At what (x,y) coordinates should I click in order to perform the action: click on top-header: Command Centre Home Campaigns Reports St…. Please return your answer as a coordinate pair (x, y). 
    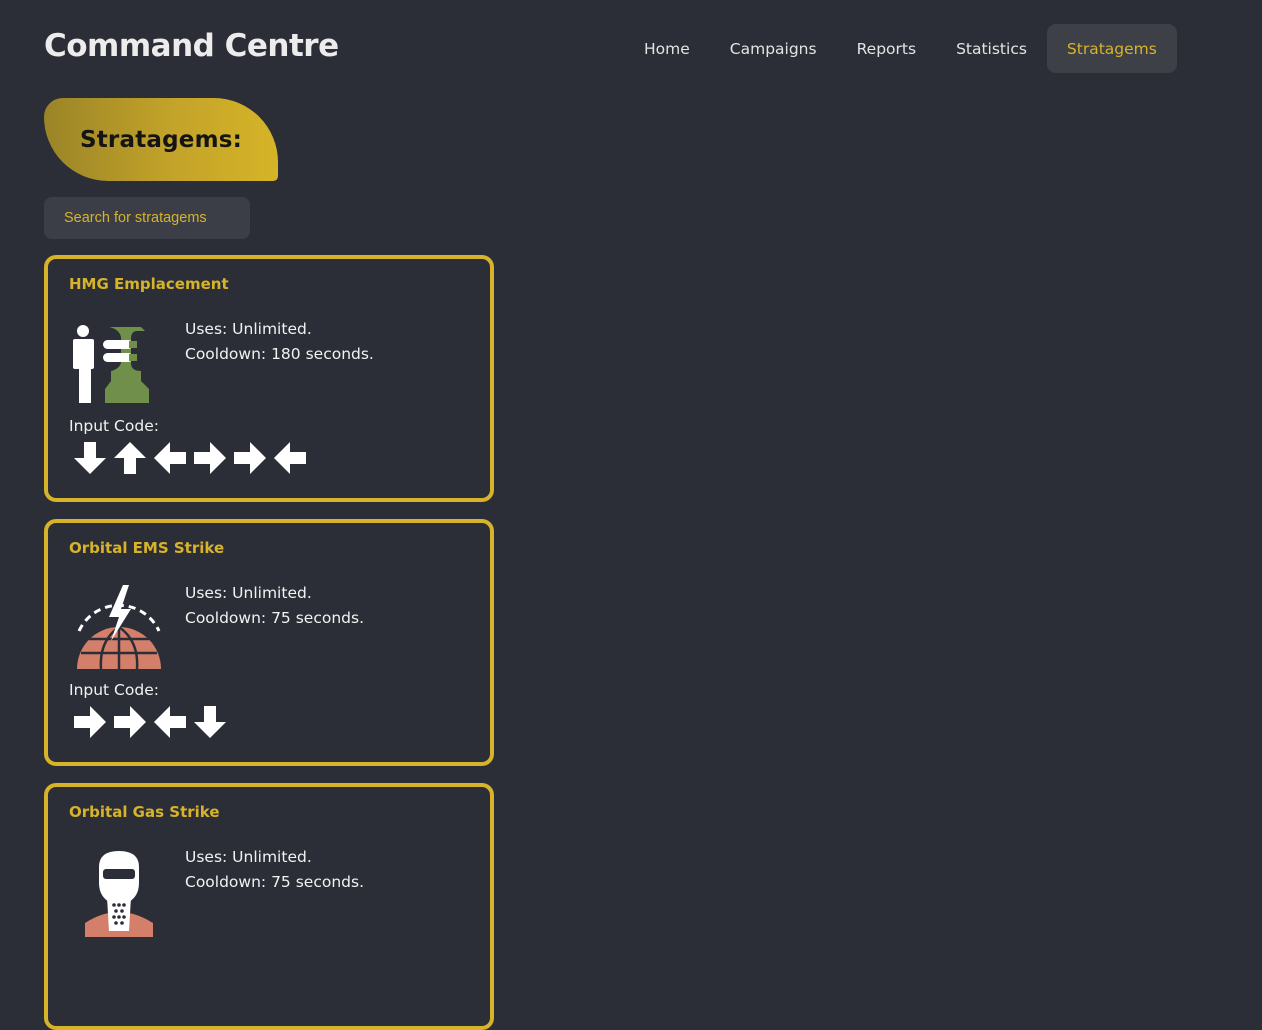
    Looking at the image, I should click on (631, 48).